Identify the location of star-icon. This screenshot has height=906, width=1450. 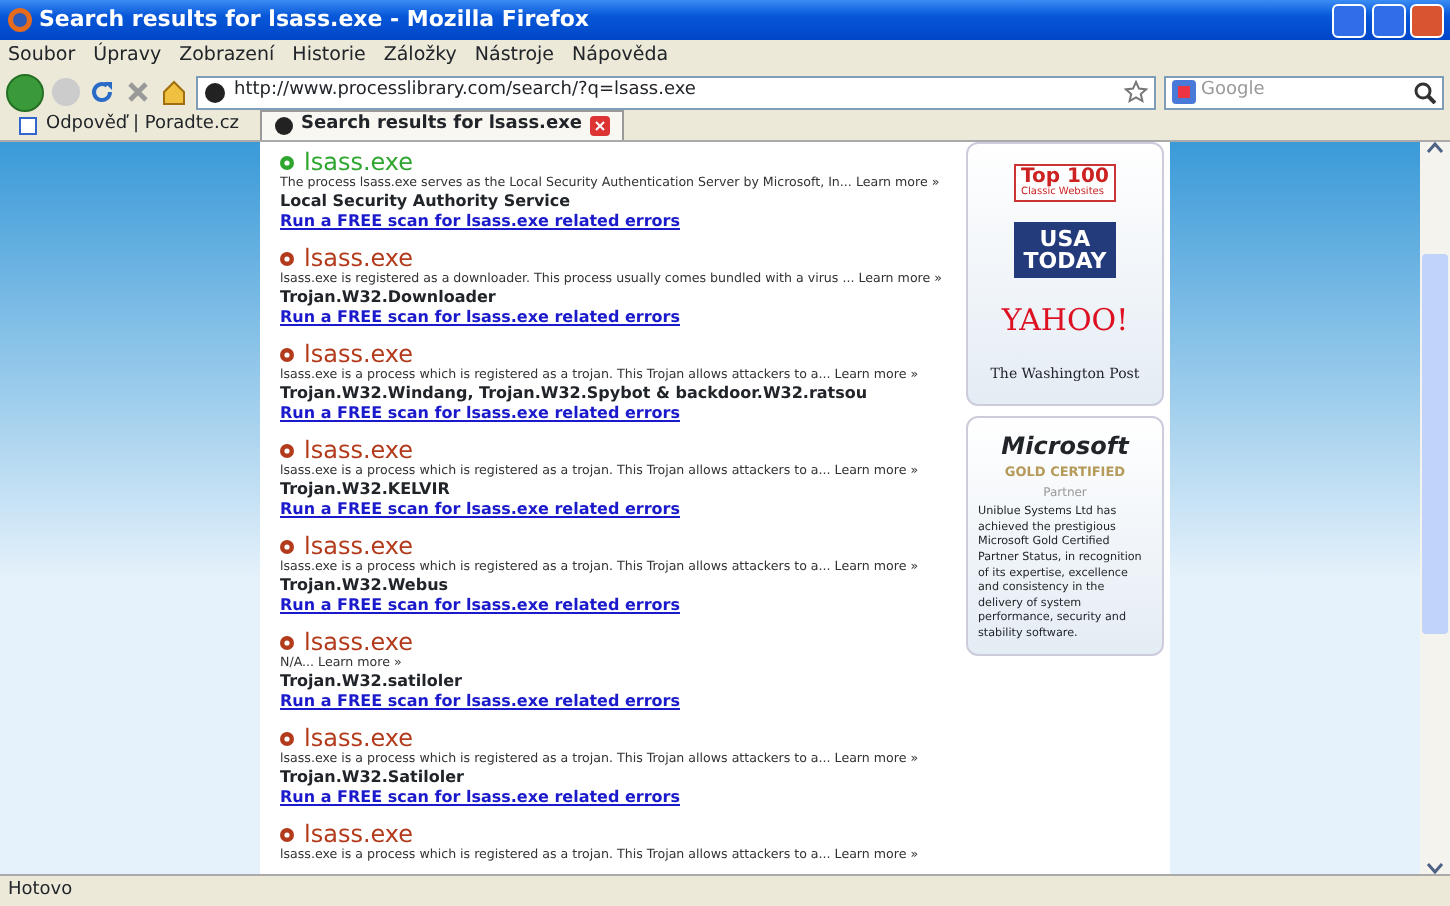
(1136, 92).